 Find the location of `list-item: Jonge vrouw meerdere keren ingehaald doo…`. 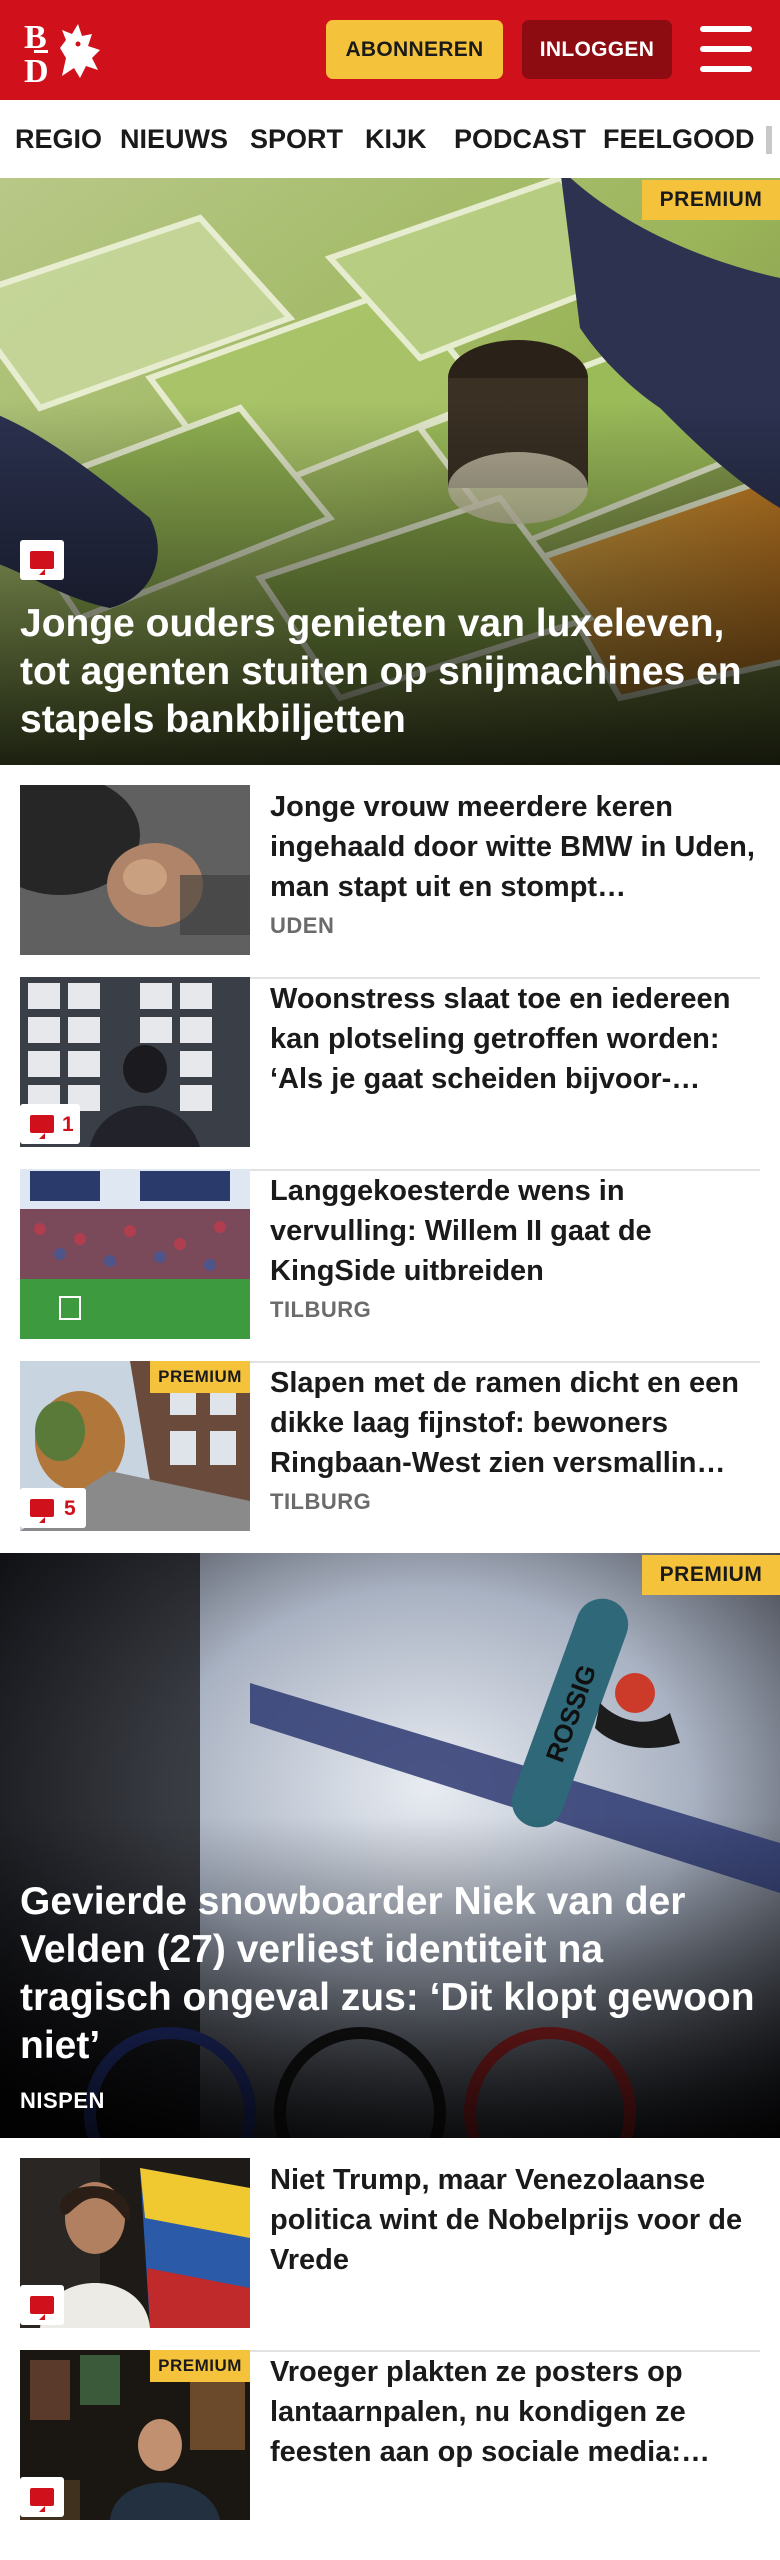

list-item: Jonge vrouw meerdere keren ingehaald doo… is located at coordinates (390, 882).